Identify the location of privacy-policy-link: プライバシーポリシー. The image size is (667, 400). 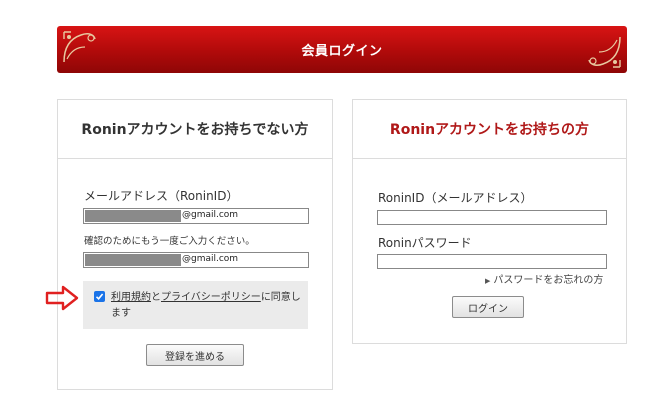
(211, 297).